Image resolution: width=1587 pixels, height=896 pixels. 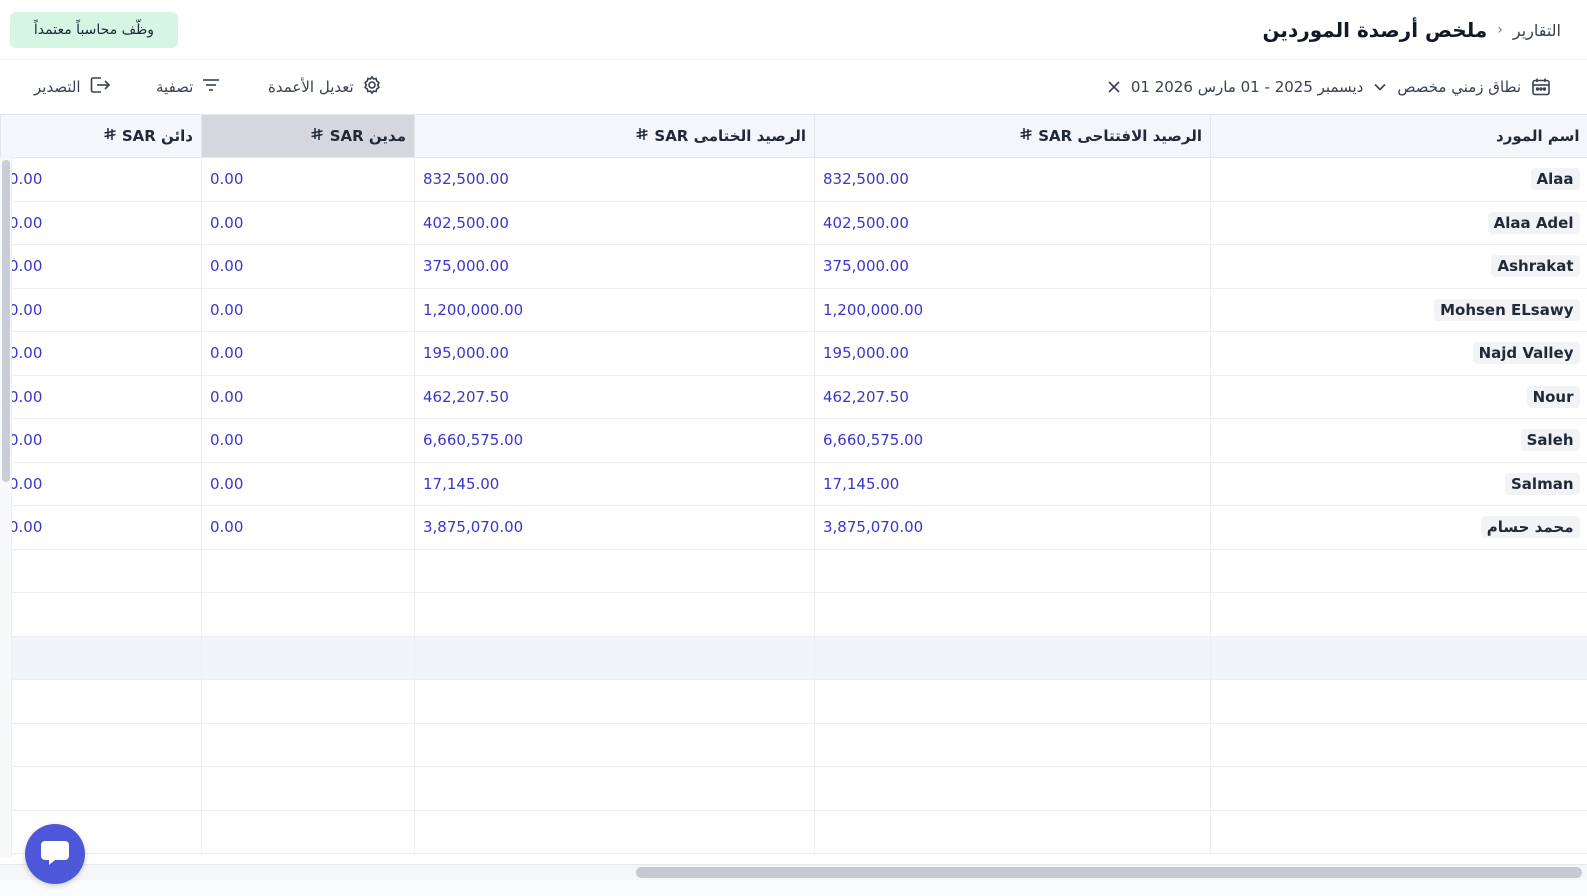 I want to click on export-icon, so click(x=100, y=87).